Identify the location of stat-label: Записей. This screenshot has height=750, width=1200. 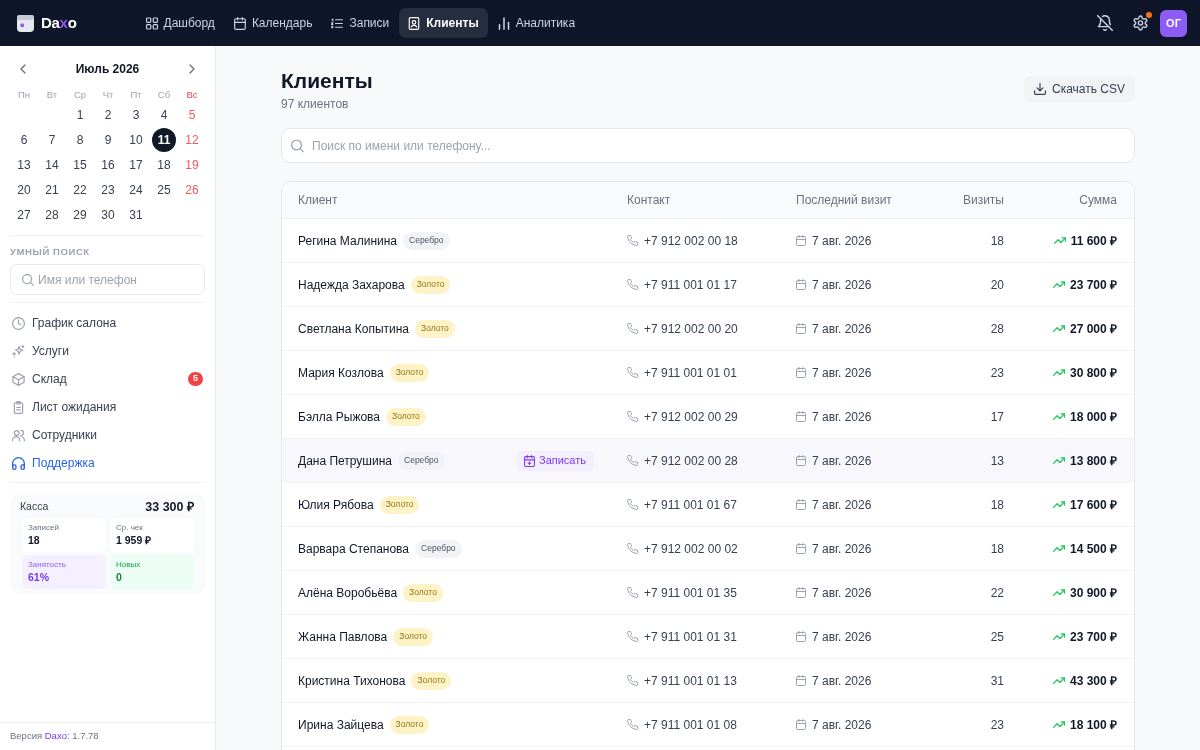
(44, 528).